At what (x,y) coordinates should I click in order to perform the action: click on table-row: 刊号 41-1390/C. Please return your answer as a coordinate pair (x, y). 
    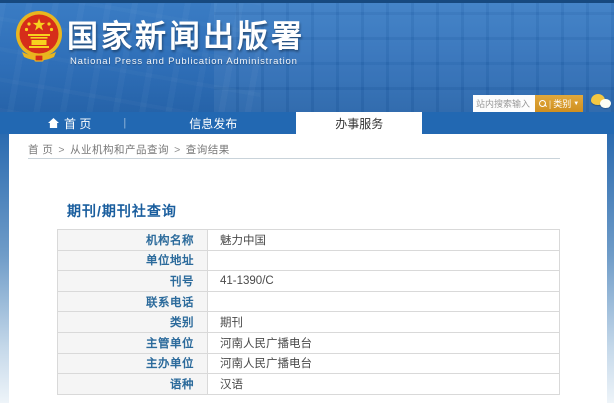
    Looking at the image, I should click on (308, 281).